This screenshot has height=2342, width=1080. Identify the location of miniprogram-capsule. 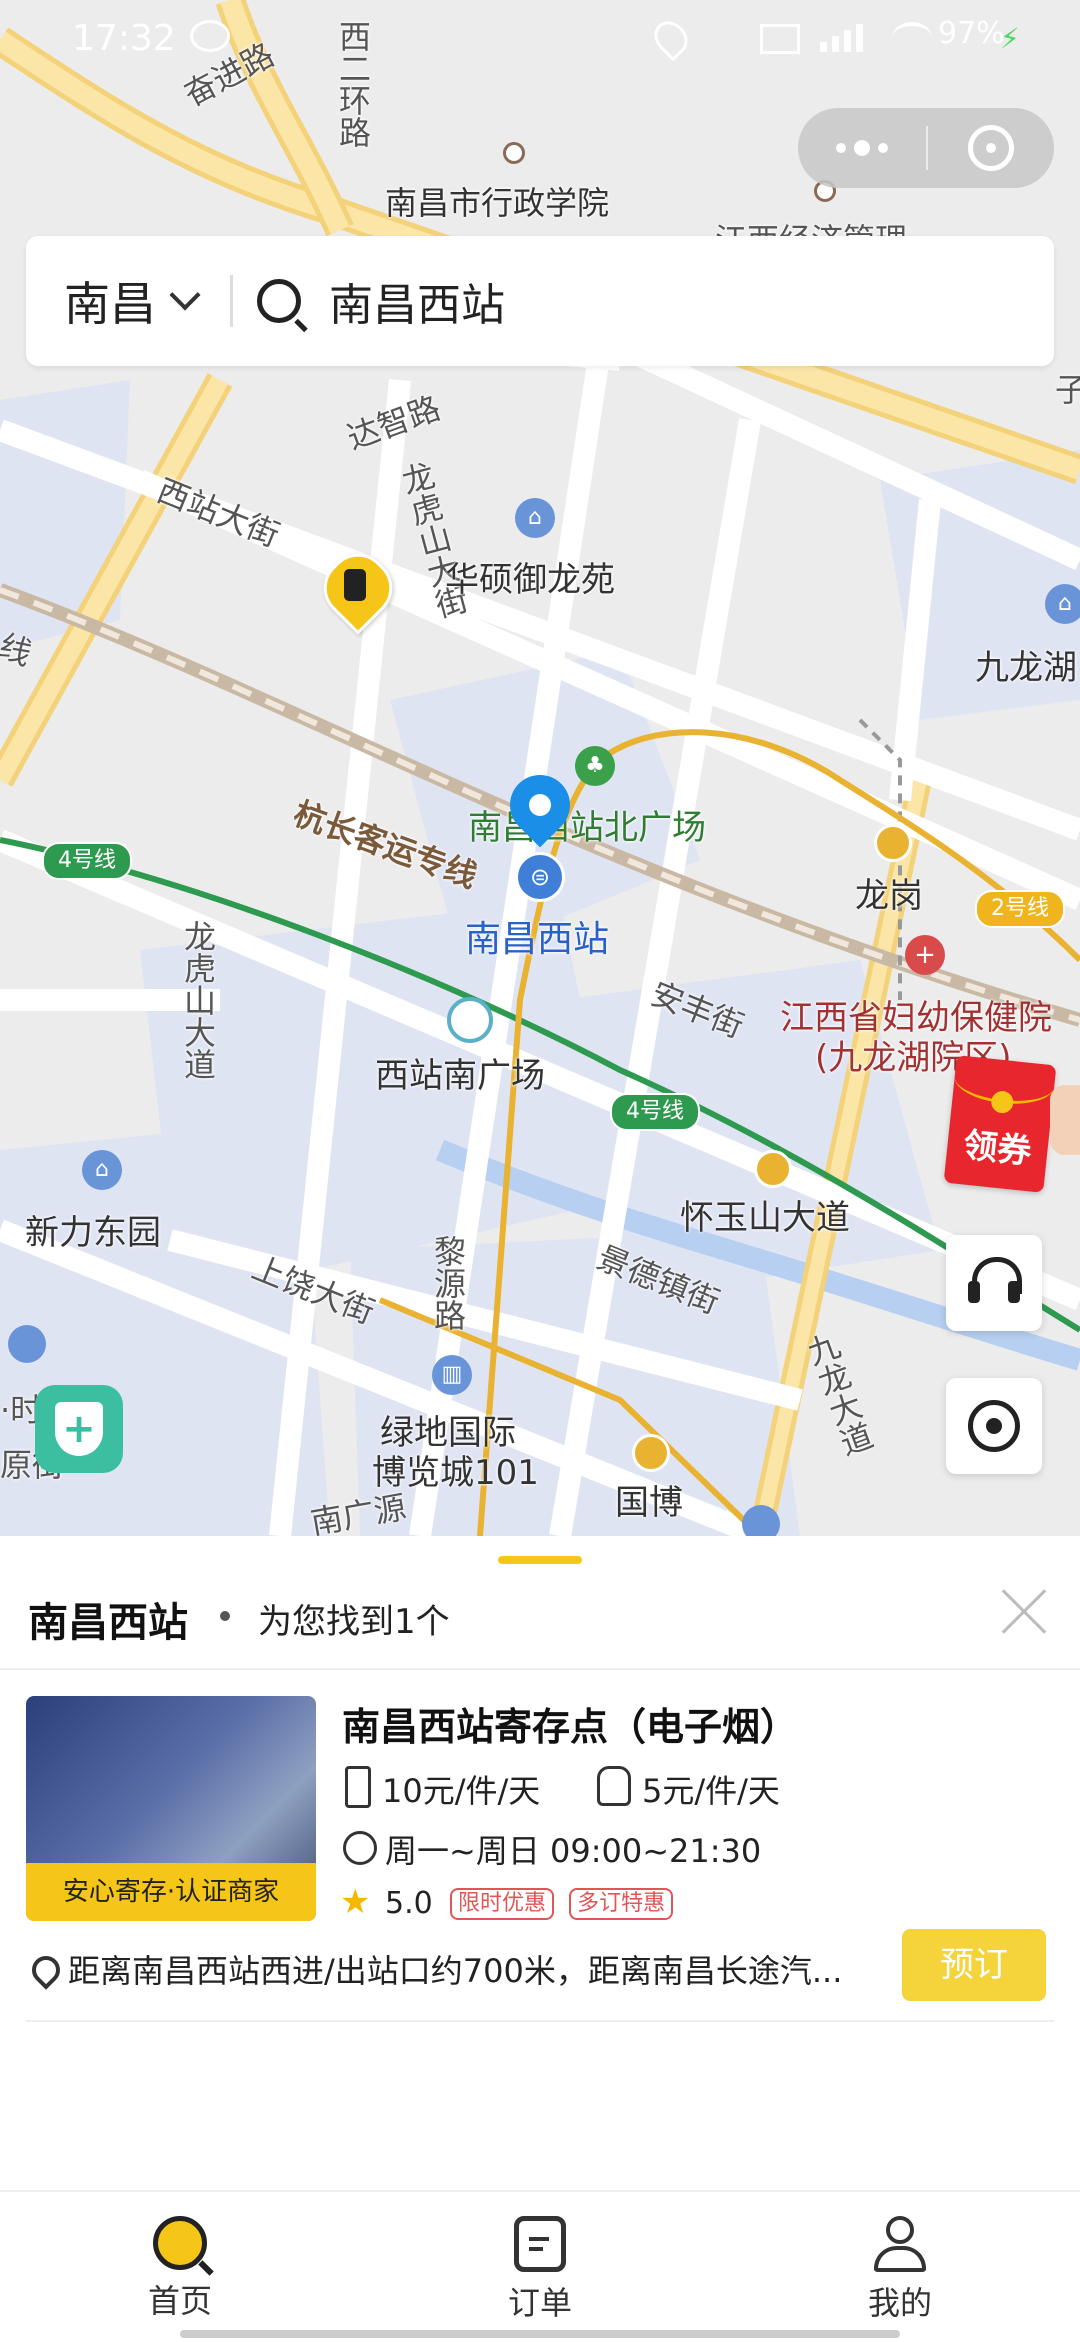
(926, 148).